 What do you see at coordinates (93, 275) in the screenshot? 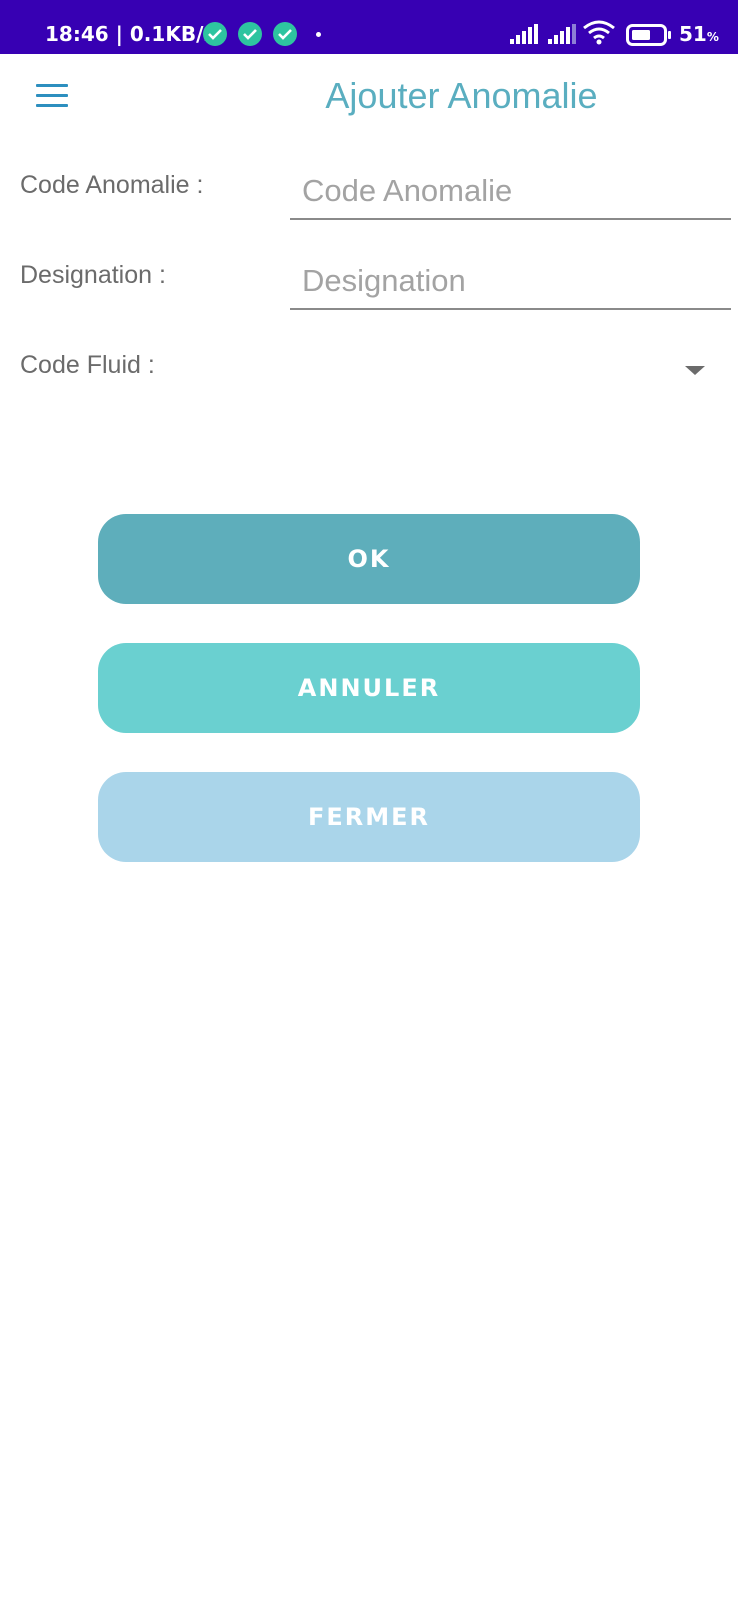
I see `designation-label: Designation :` at bounding box center [93, 275].